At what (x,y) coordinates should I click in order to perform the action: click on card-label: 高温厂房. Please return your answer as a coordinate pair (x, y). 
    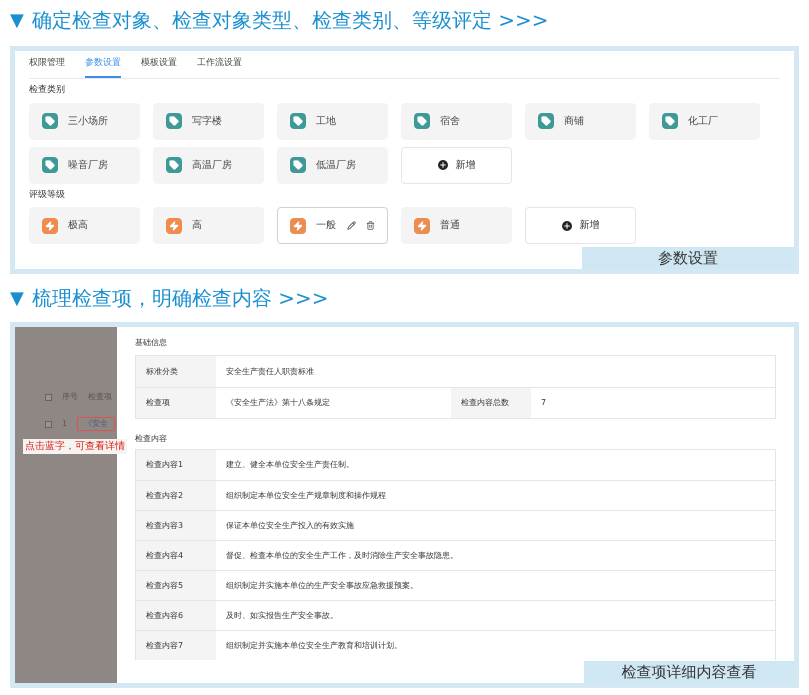
    Looking at the image, I should click on (212, 165).